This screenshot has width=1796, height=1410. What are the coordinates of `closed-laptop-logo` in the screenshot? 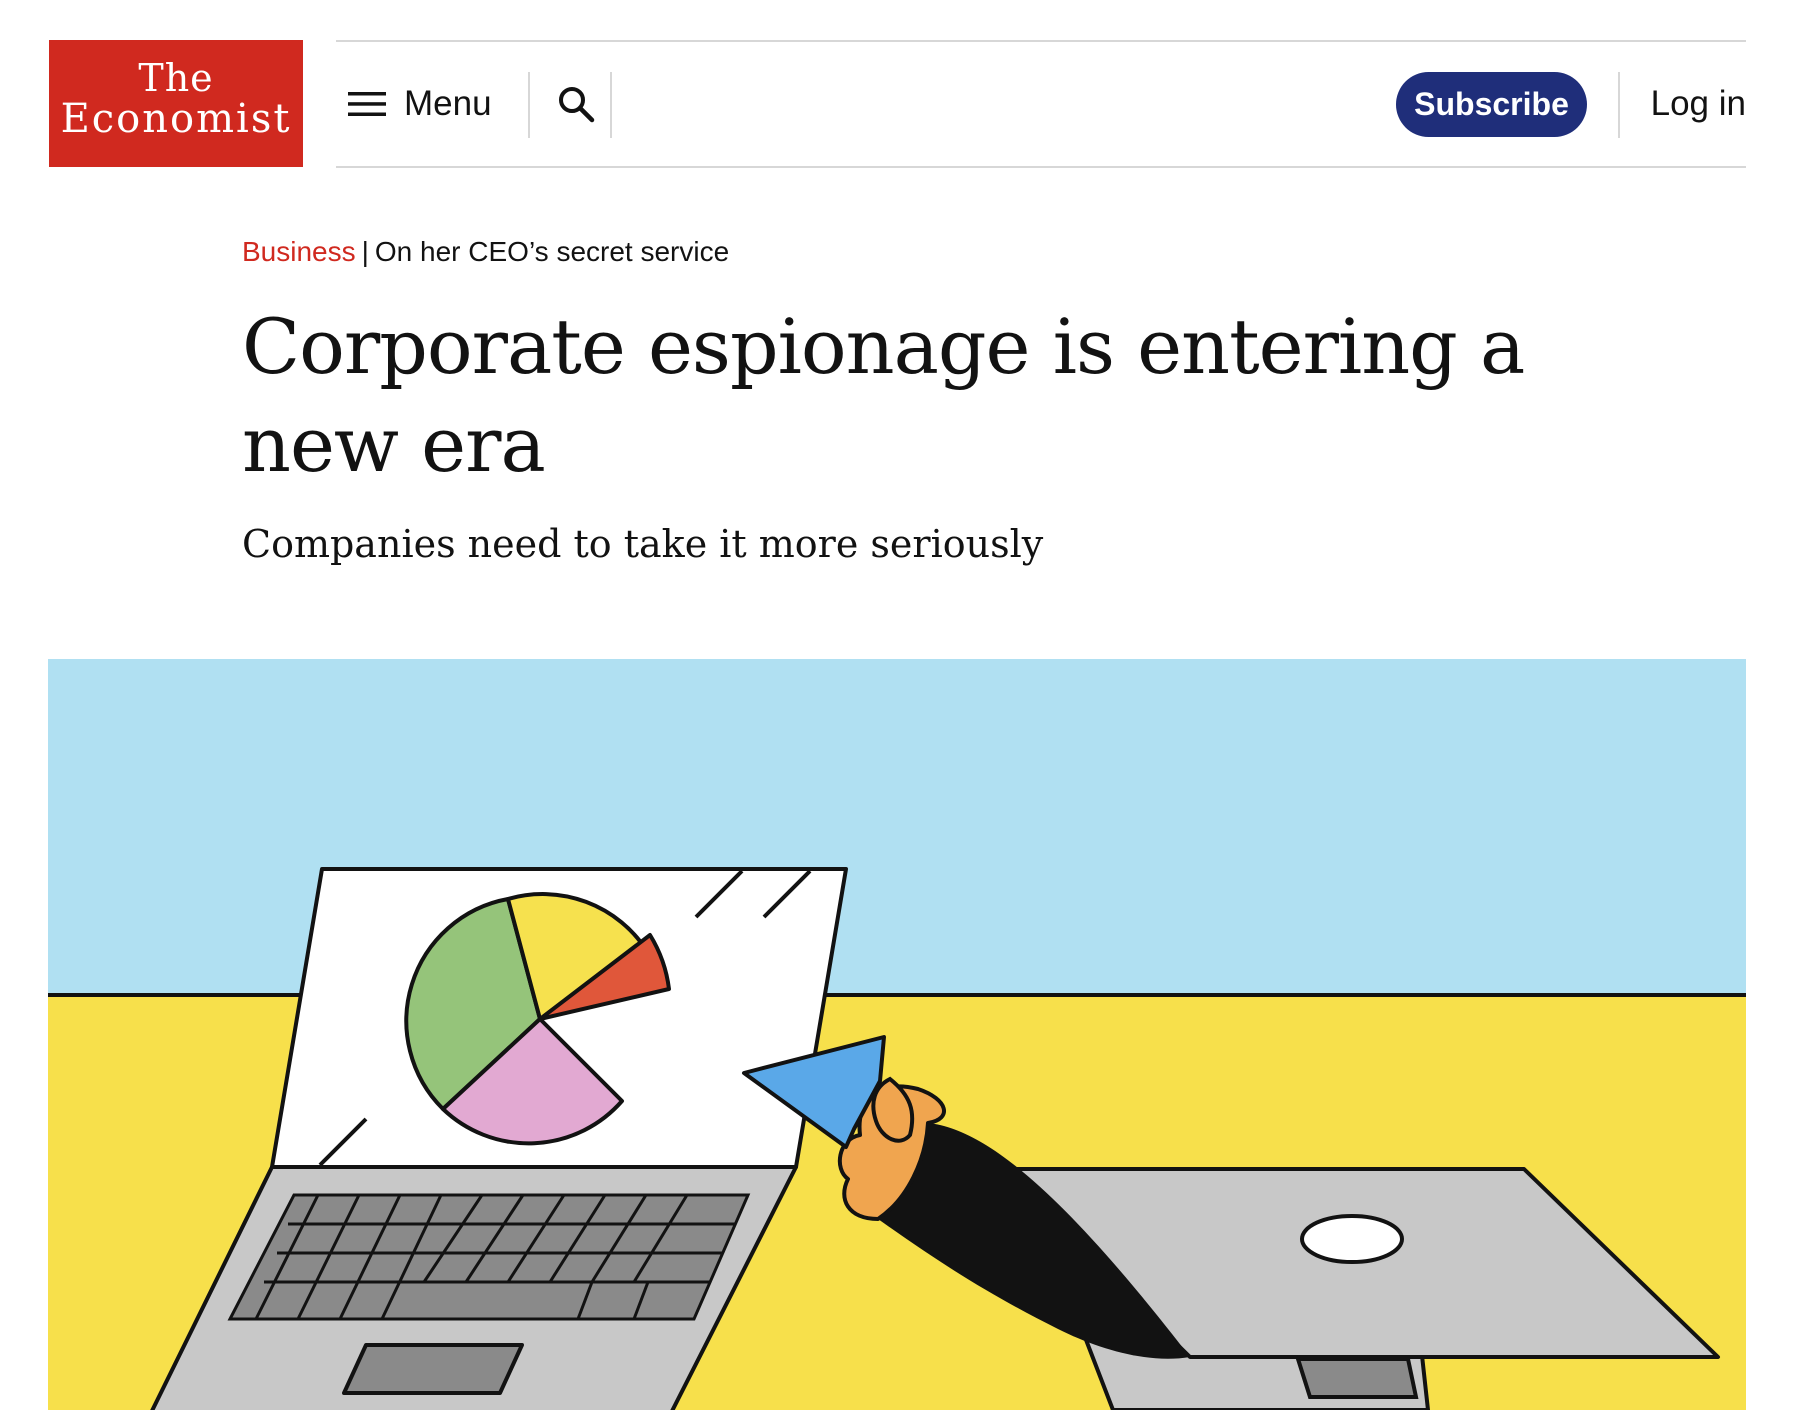 It's located at (1352, 1239).